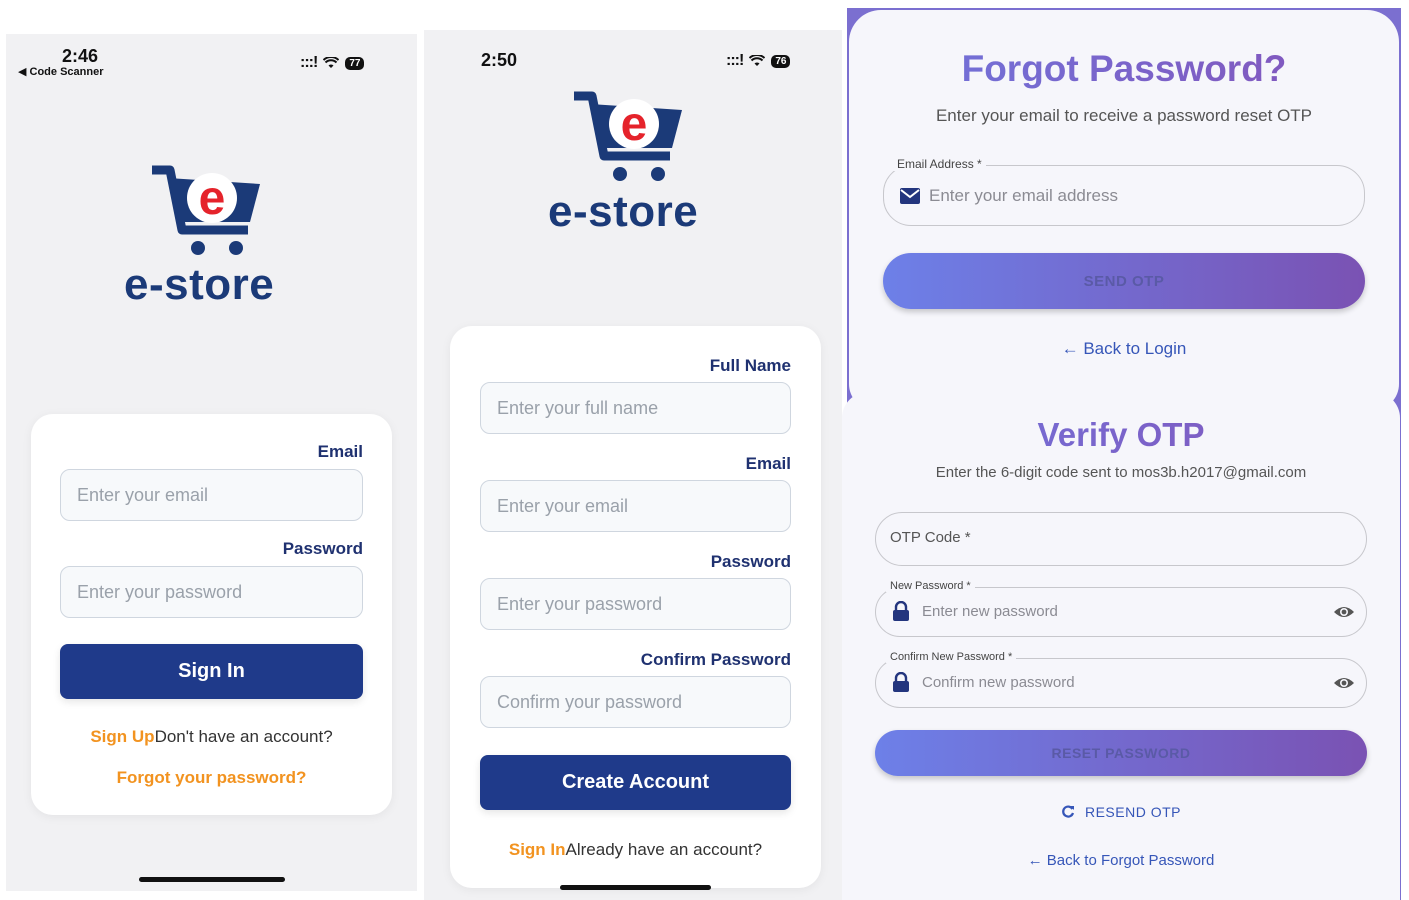  I want to click on full-name-input: Enter your full name, so click(635, 408).